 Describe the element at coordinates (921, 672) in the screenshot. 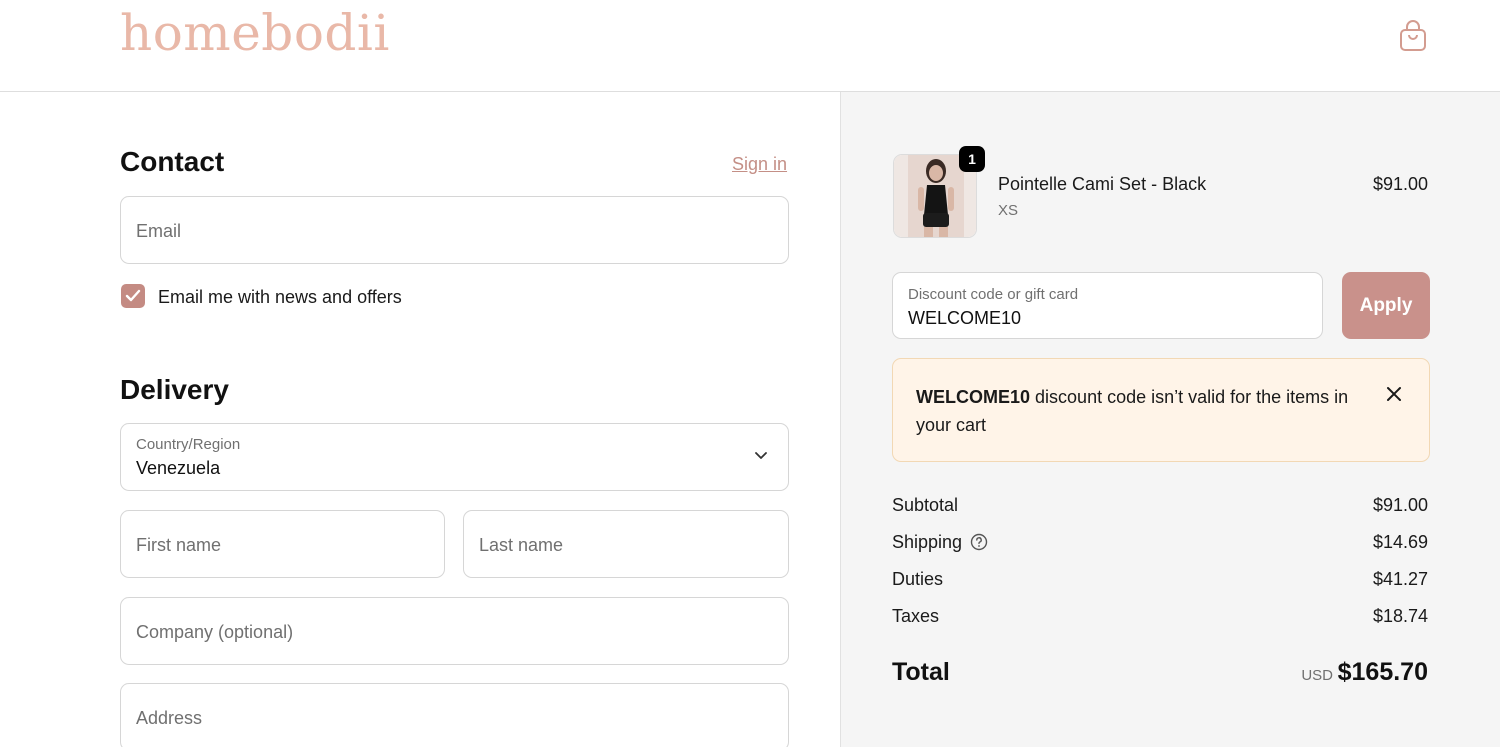

I see `total-label: Total` at that location.